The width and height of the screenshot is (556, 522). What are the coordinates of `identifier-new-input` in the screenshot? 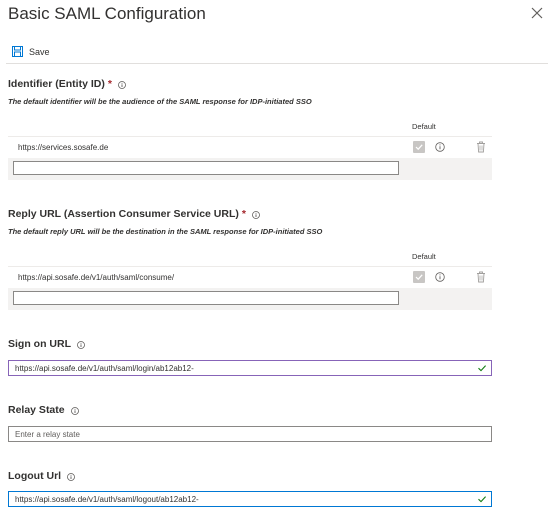 It's located at (206, 168).